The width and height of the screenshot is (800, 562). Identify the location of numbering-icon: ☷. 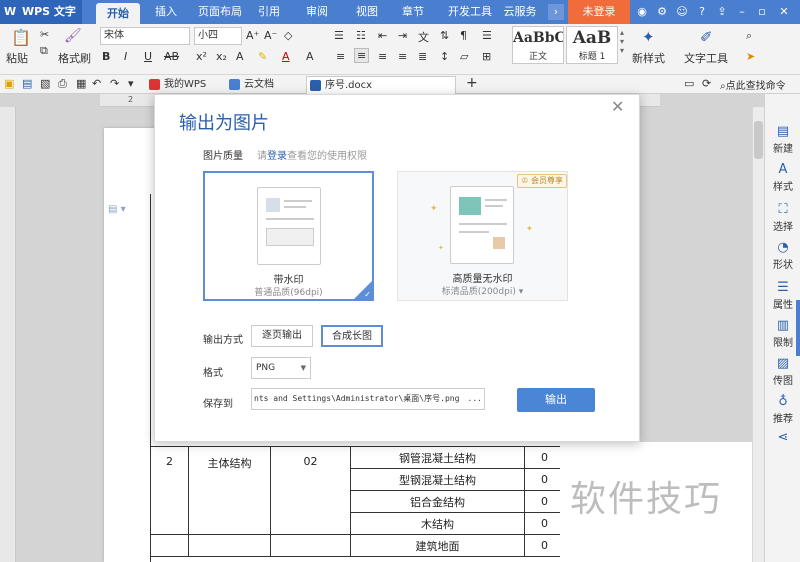
(361, 35).